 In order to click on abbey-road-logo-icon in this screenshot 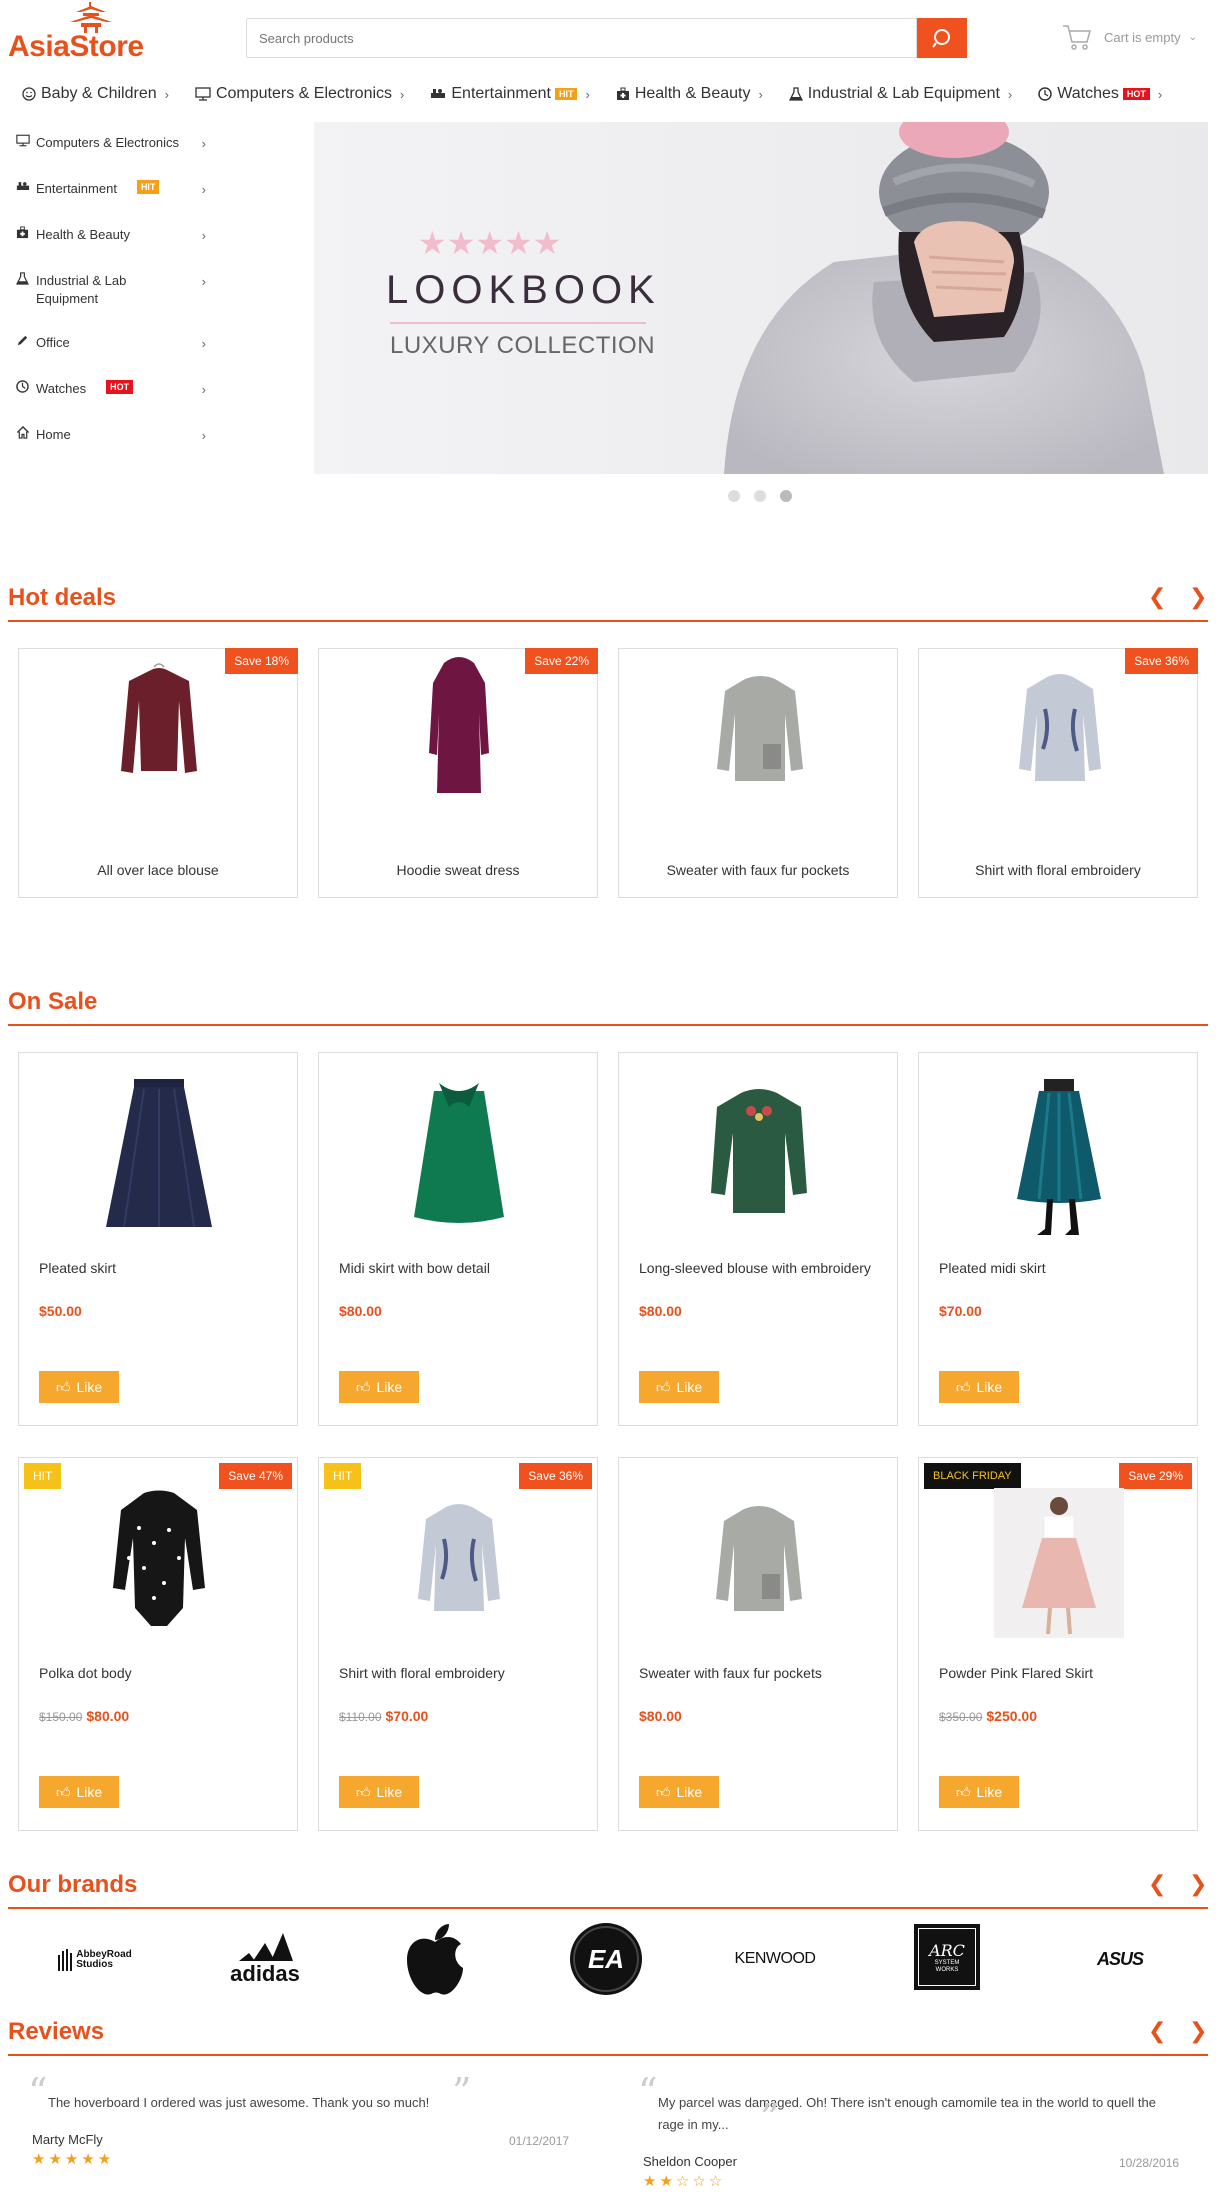, I will do `click(65, 1960)`.